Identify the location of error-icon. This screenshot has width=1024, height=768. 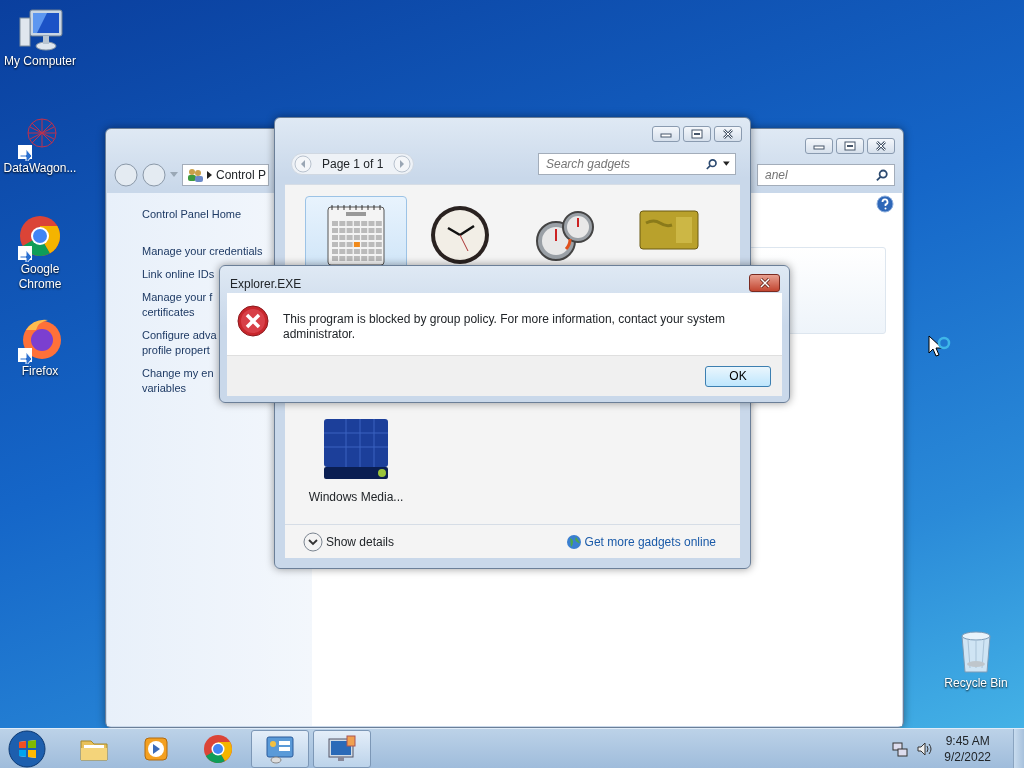
(253, 321).